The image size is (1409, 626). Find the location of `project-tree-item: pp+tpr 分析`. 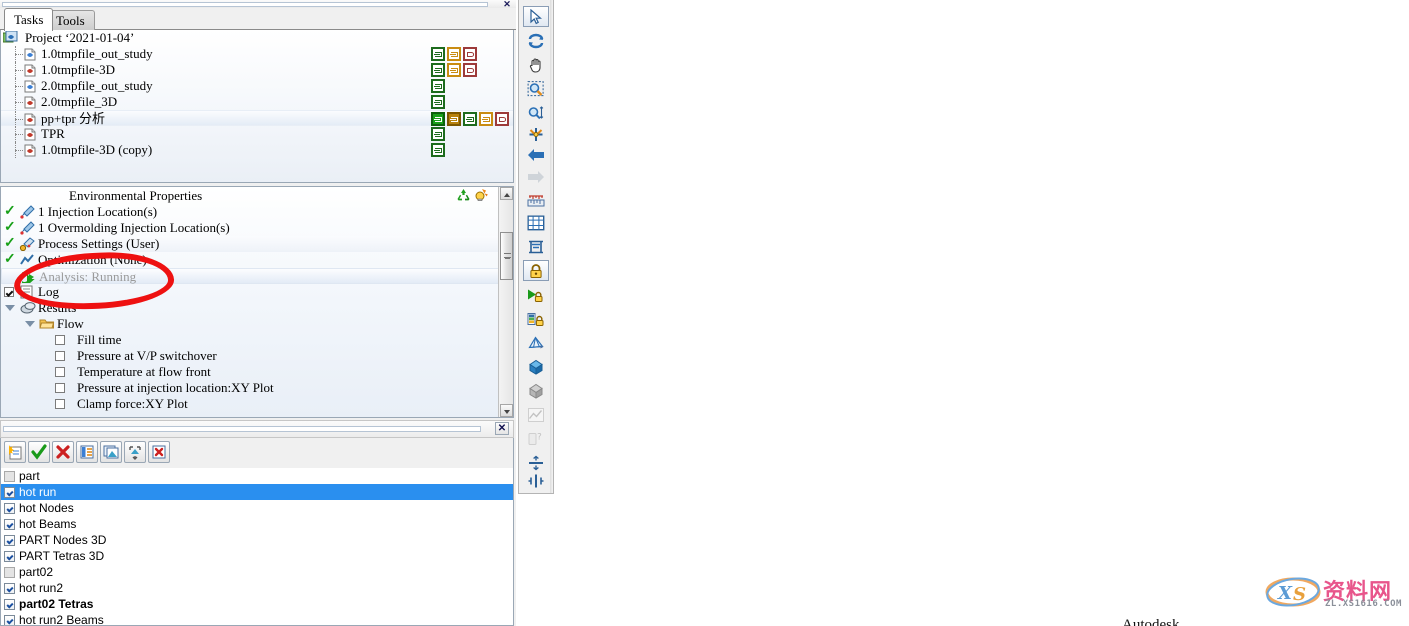

project-tree-item: pp+tpr 分析 is located at coordinates (257, 118).